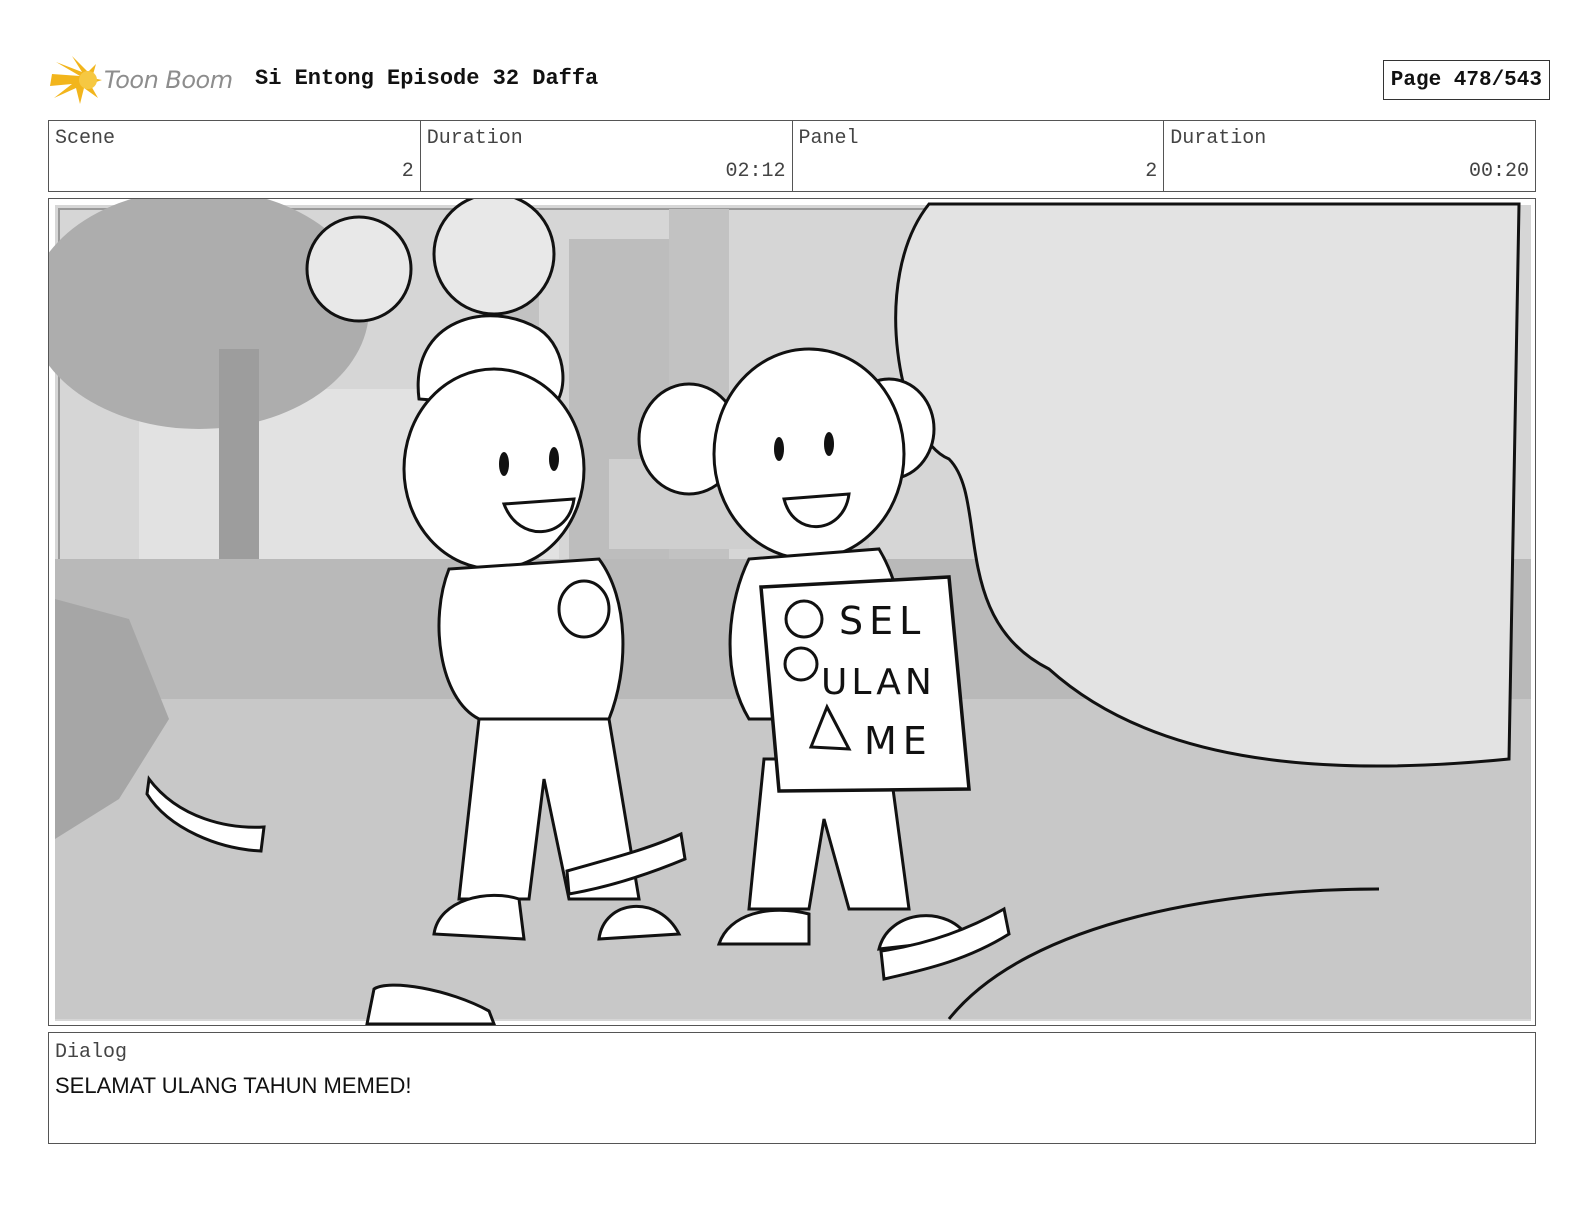  I want to click on page-indicator: Page 478/543, so click(1466, 80).